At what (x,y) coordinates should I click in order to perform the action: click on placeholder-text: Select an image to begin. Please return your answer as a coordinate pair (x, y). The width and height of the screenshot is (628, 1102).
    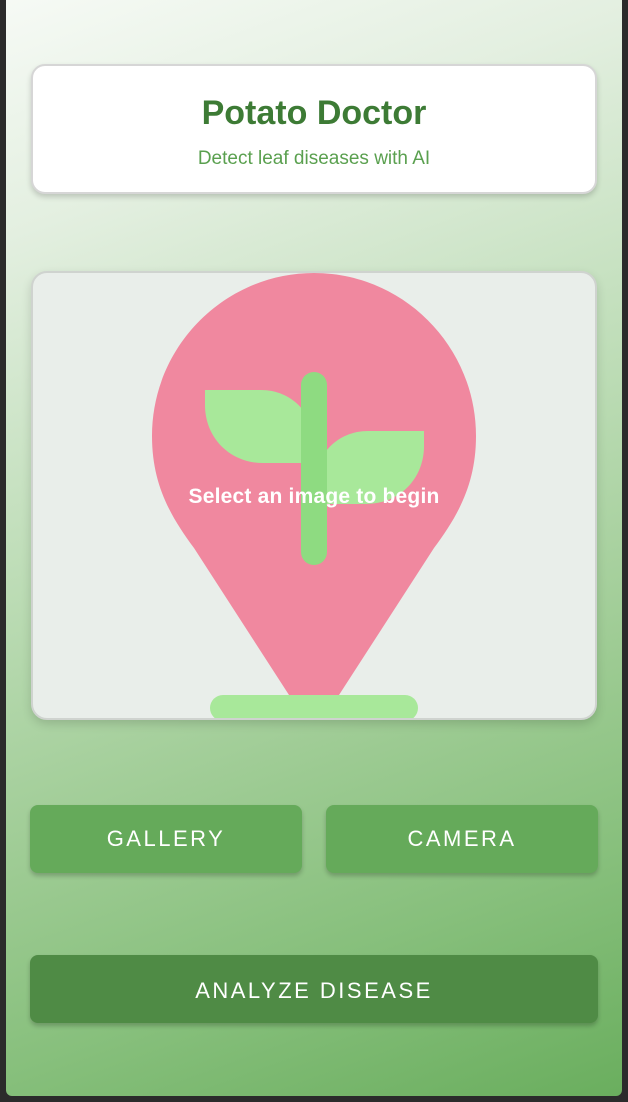
    Looking at the image, I should click on (314, 496).